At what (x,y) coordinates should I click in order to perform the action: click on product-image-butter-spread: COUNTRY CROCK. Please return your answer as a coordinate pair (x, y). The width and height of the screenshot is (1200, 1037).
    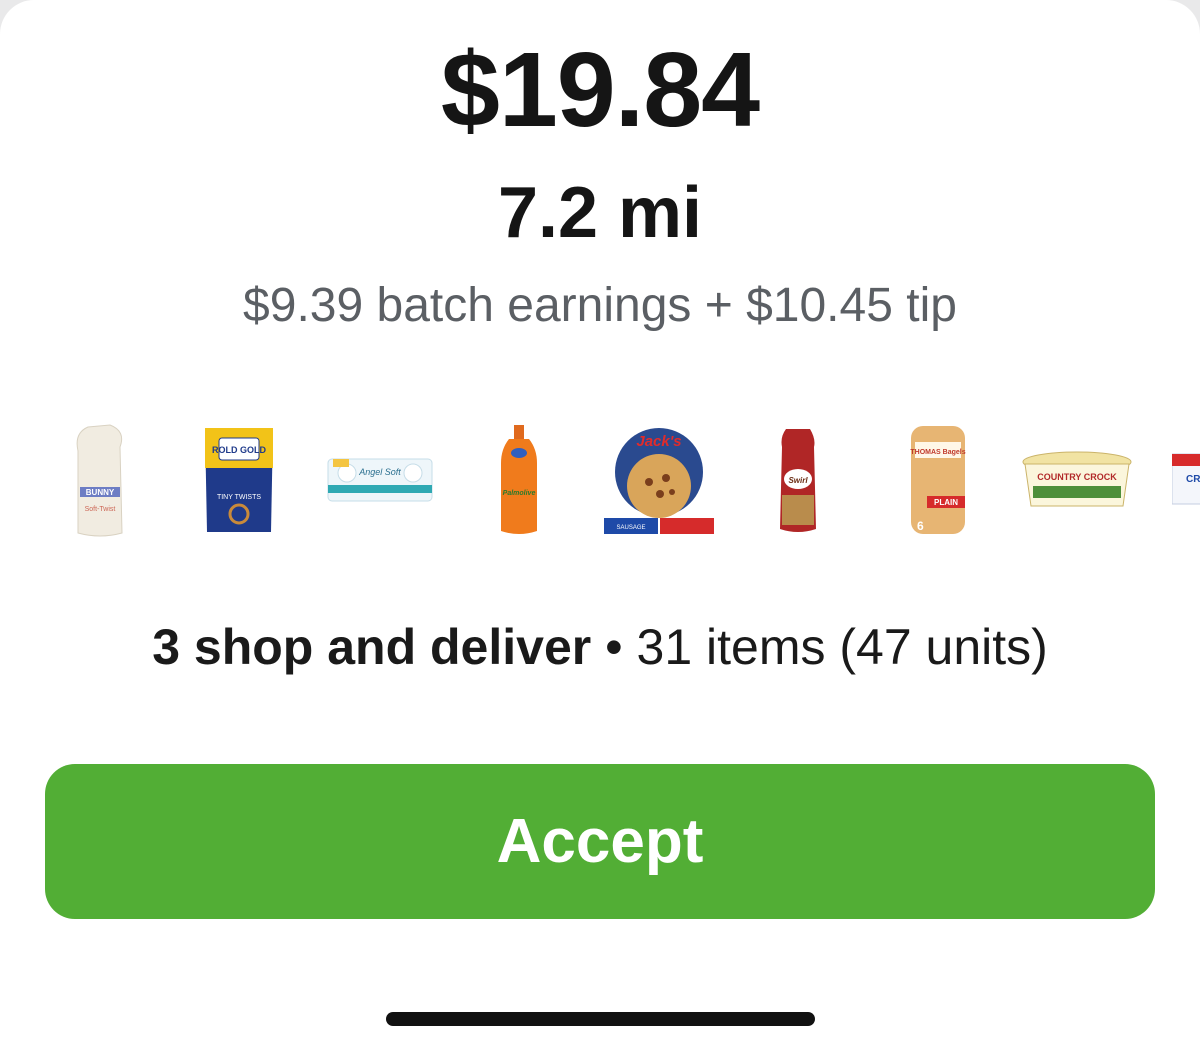
    Looking at the image, I should click on (1077, 480).